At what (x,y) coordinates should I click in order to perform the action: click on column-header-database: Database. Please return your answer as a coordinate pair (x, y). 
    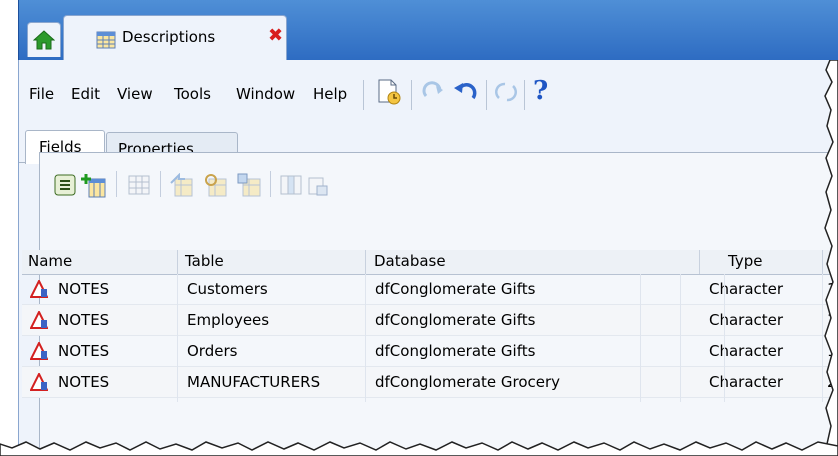
    Looking at the image, I should click on (410, 261).